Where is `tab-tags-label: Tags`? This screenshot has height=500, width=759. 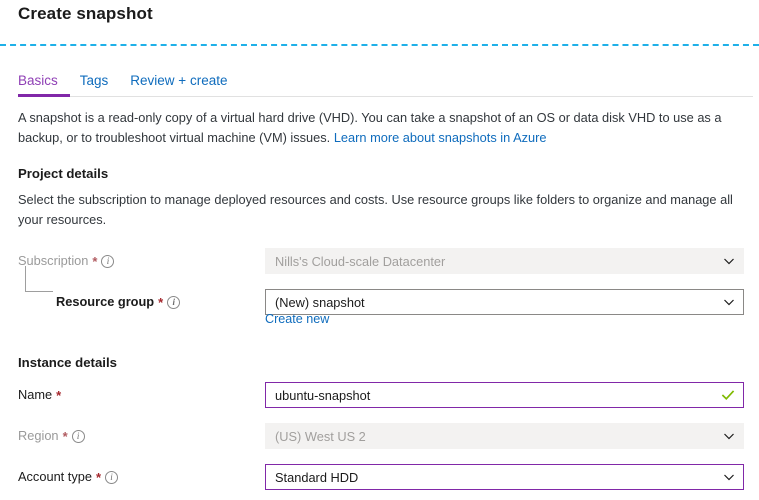 tab-tags-label: Tags is located at coordinates (94, 80).